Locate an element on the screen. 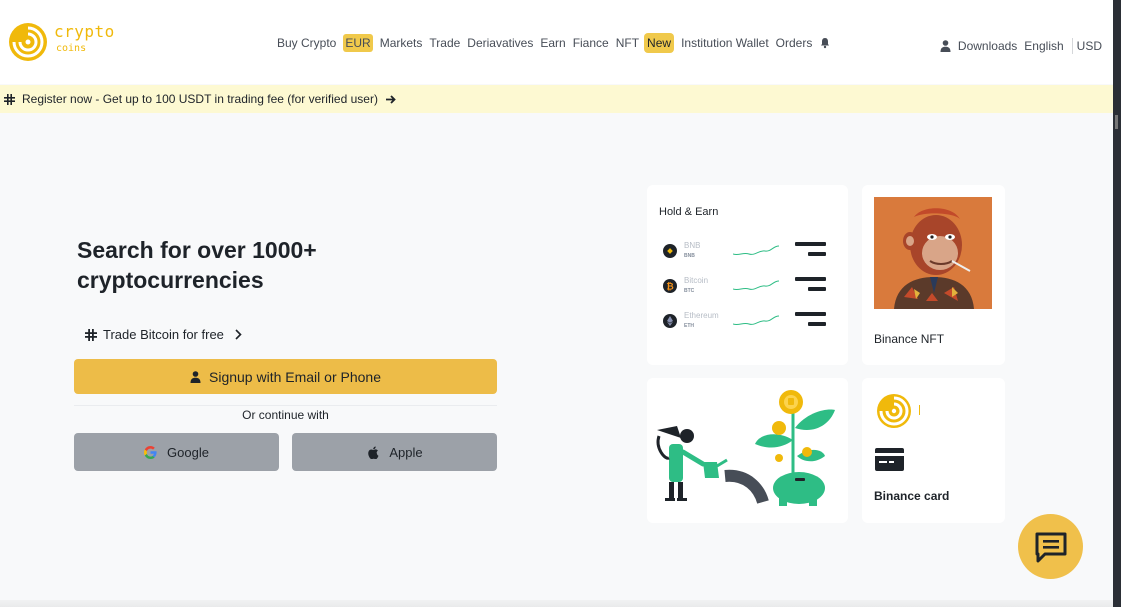 This screenshot has height=607, width=1121. hero-title: Search for over 1000+ cryptocurrencies is located at coordinates (197, 265).